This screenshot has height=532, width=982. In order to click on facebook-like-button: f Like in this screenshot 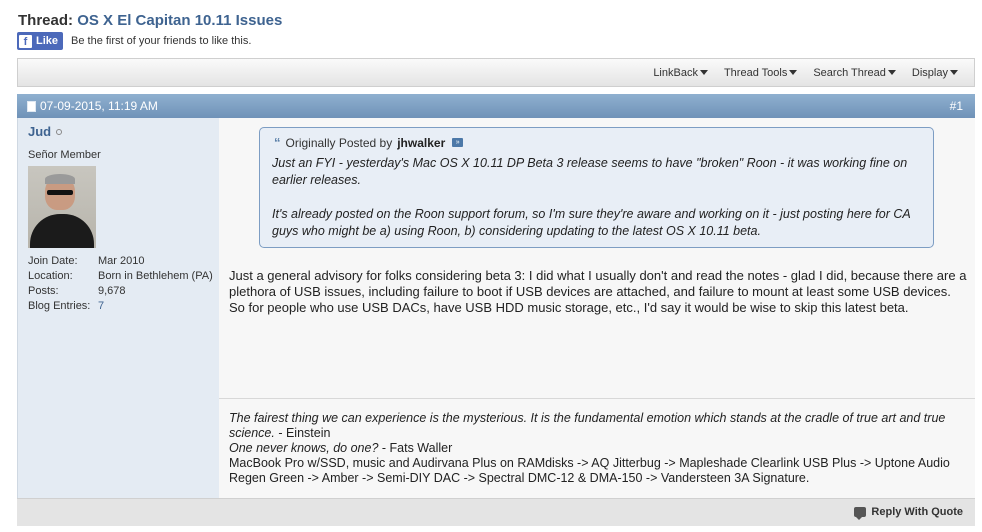, I will do `click(40, 41)`.